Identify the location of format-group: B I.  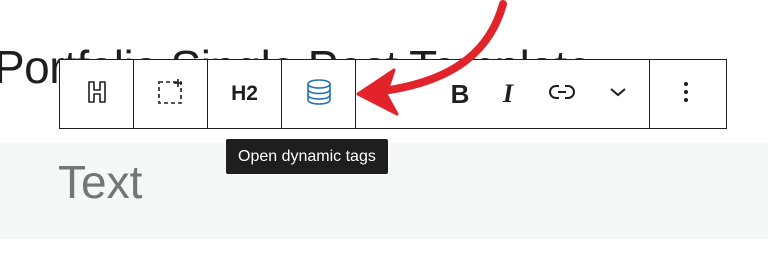
(503, 94).